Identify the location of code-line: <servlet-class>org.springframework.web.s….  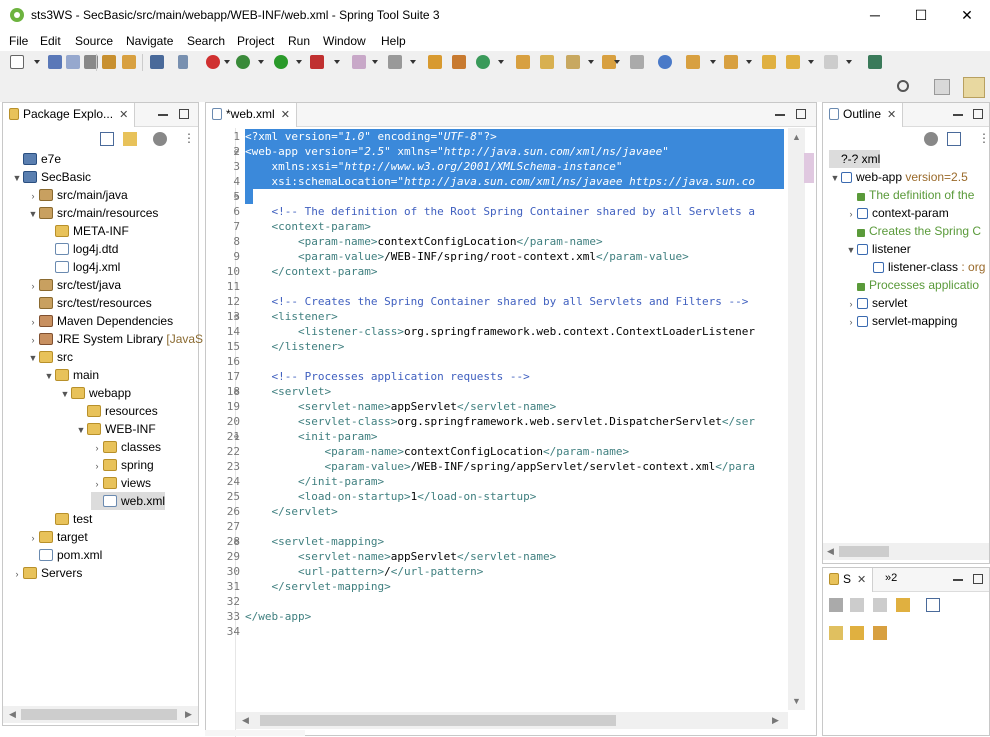
(514, 421).